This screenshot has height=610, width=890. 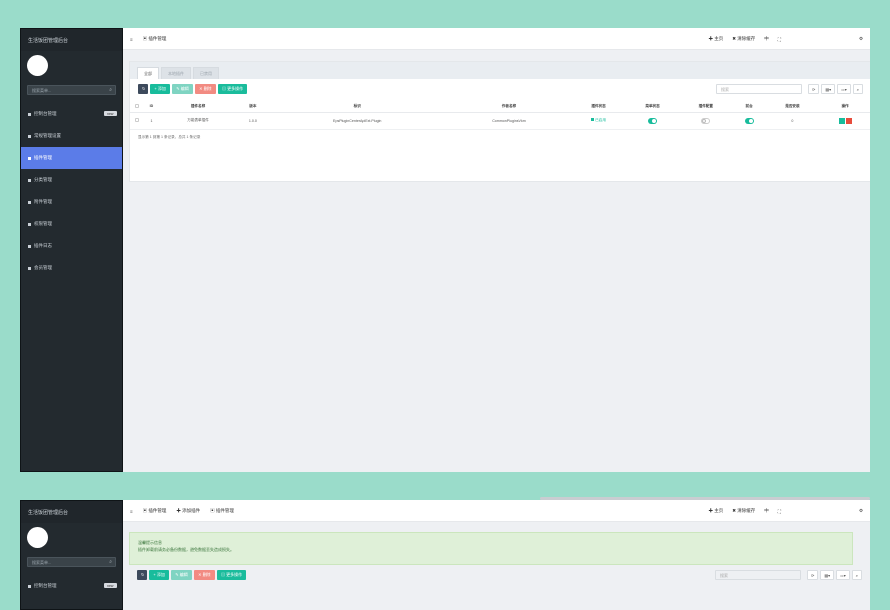 What do you see at coordinates (500, 90) in the screenshot?
I see `toolbar: ↻ + 添加 ✎ 编辑 ✕ 删除 ▤ 更多操作 搜索 ⟳ ▦▾ ⚏▾ ⌕` at bounding box center [500, 90].